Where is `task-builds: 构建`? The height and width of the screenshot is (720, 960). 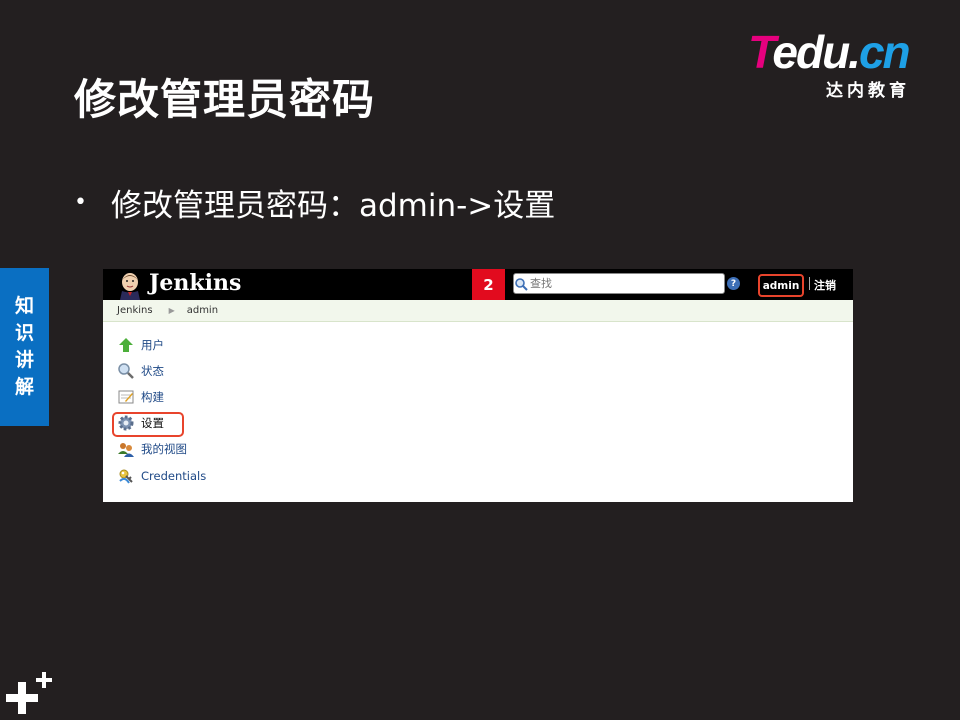
task-builds: 构建 is located at coordinates (140, 397).